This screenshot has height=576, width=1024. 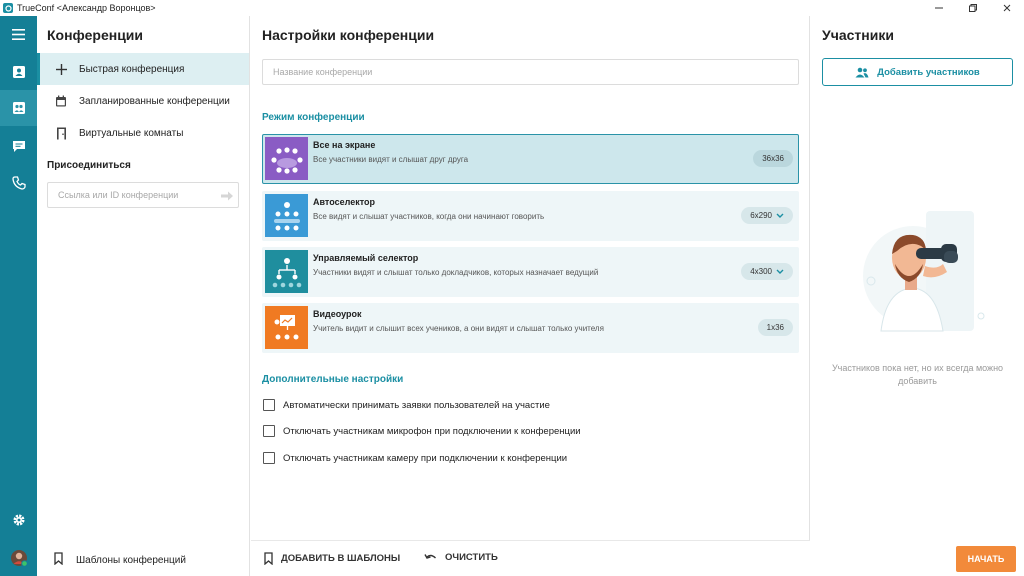 I want to click on undo-icon, so click(x=430, y=558).